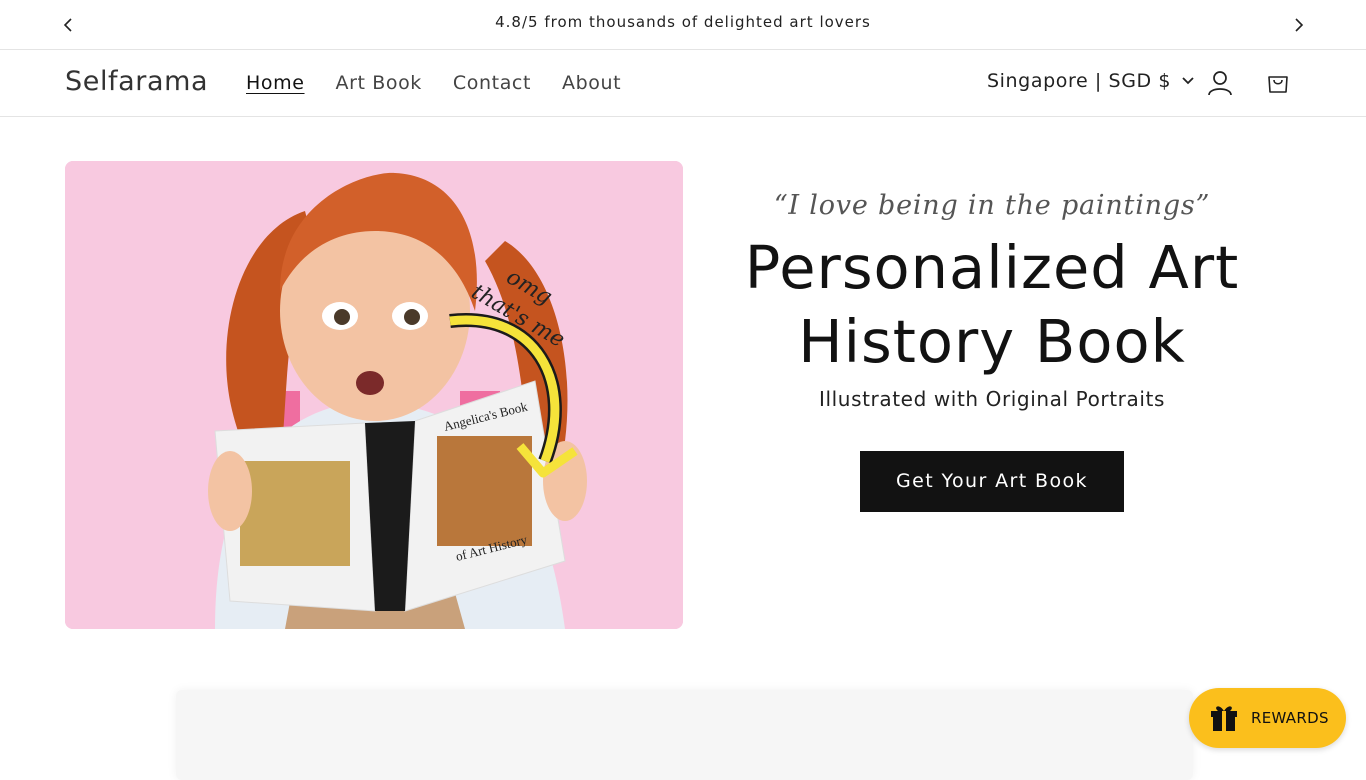 This screenshot has width=1366, height=780. Describe the element at coordinates (492, 83) in the screenshot. I see `nav-contact: Contact` at that location.